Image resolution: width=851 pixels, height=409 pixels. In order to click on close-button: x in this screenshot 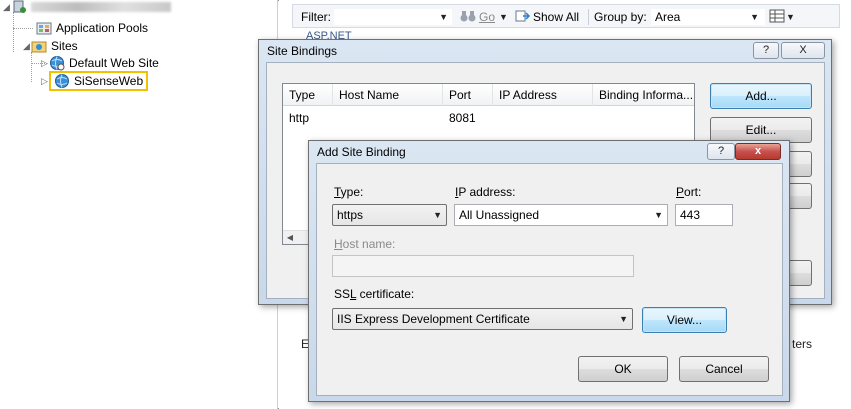, I will do `click(758, 151)`.